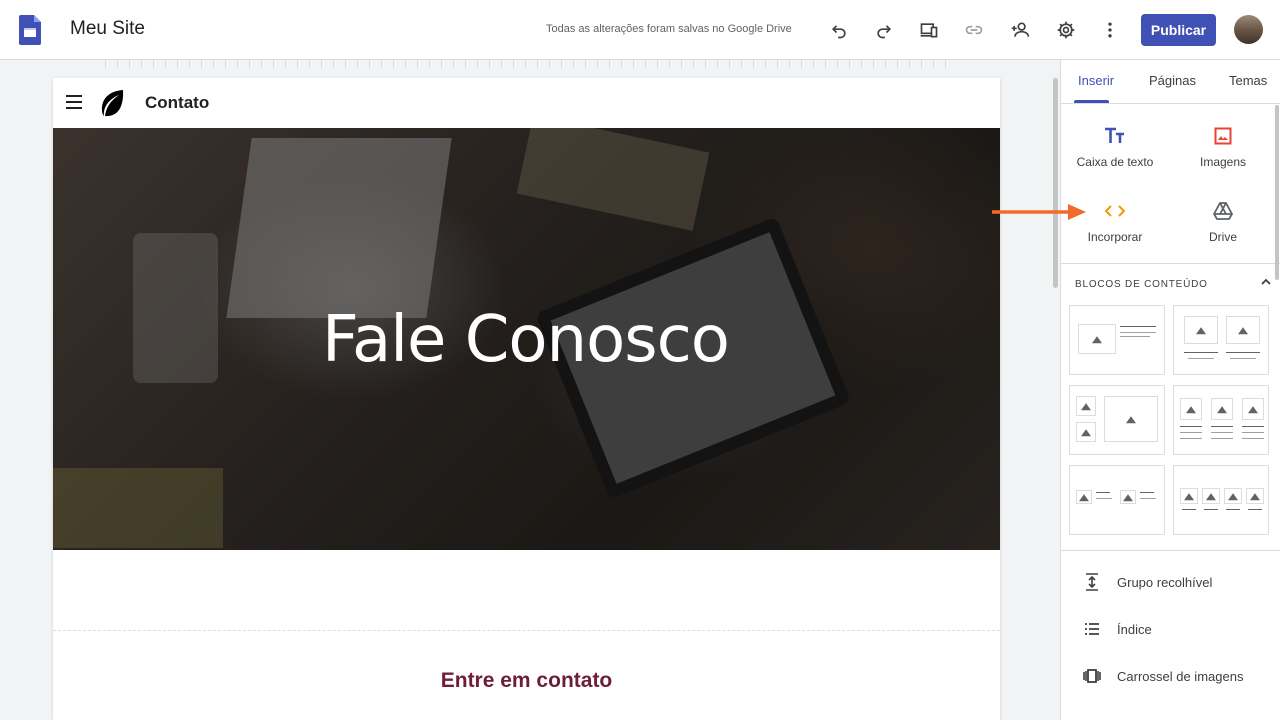 This screenshot has width=1280, height=720. Describe the element at coordinates (1176, 629) in the screenshot. I see `insert-table-of-contents: Índice` at that location.